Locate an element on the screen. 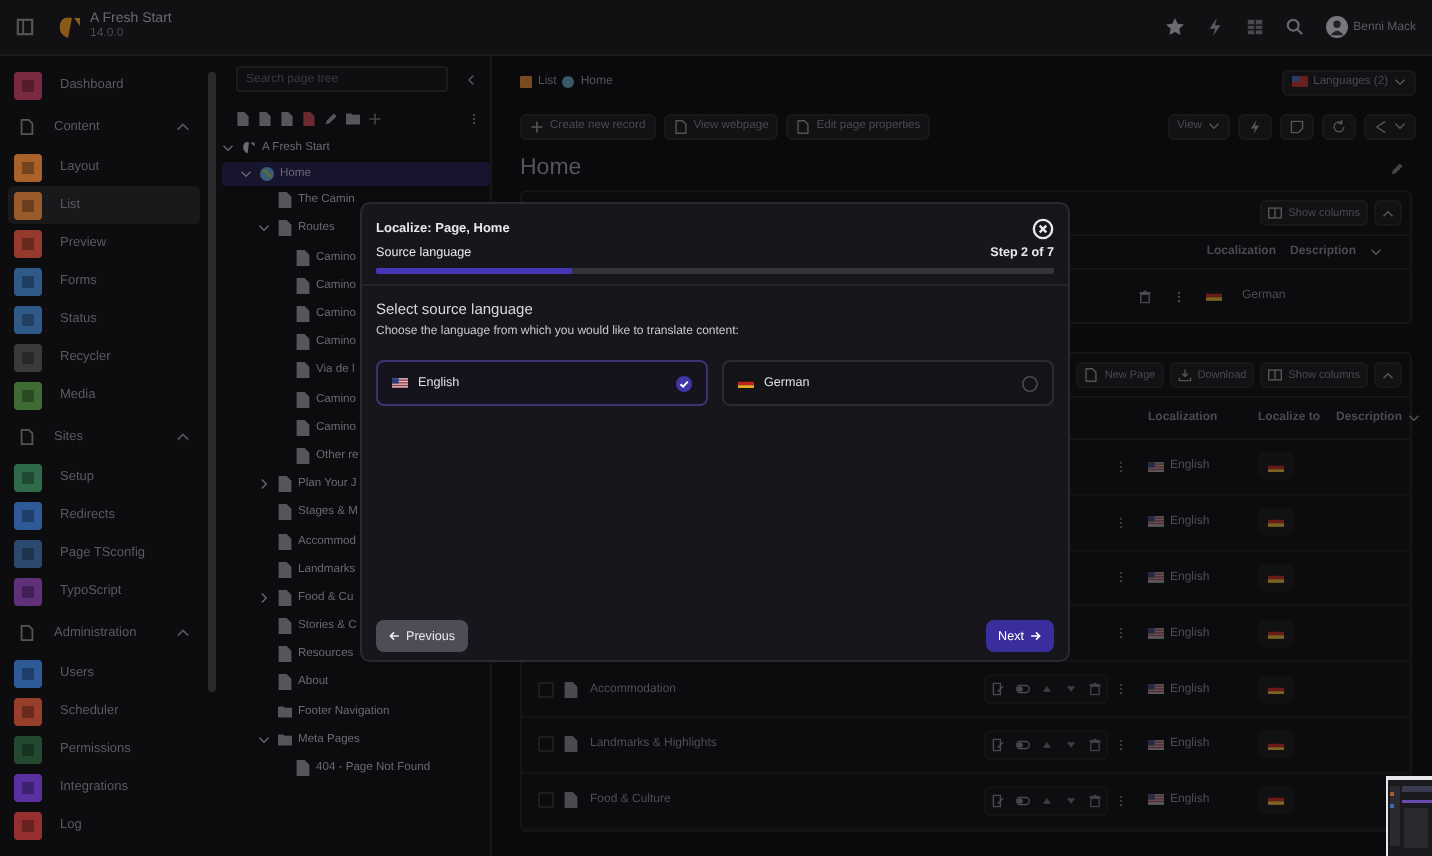 This screenshot has height=856, width=1432. download-icon is located at coordinates (1184, 375).